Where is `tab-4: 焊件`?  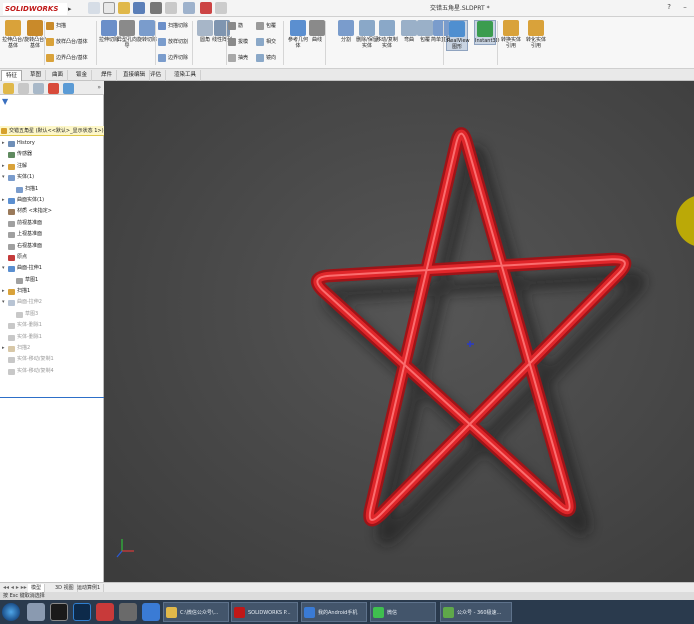
tab-4: 焊件 is located at coordinates (107, 75).